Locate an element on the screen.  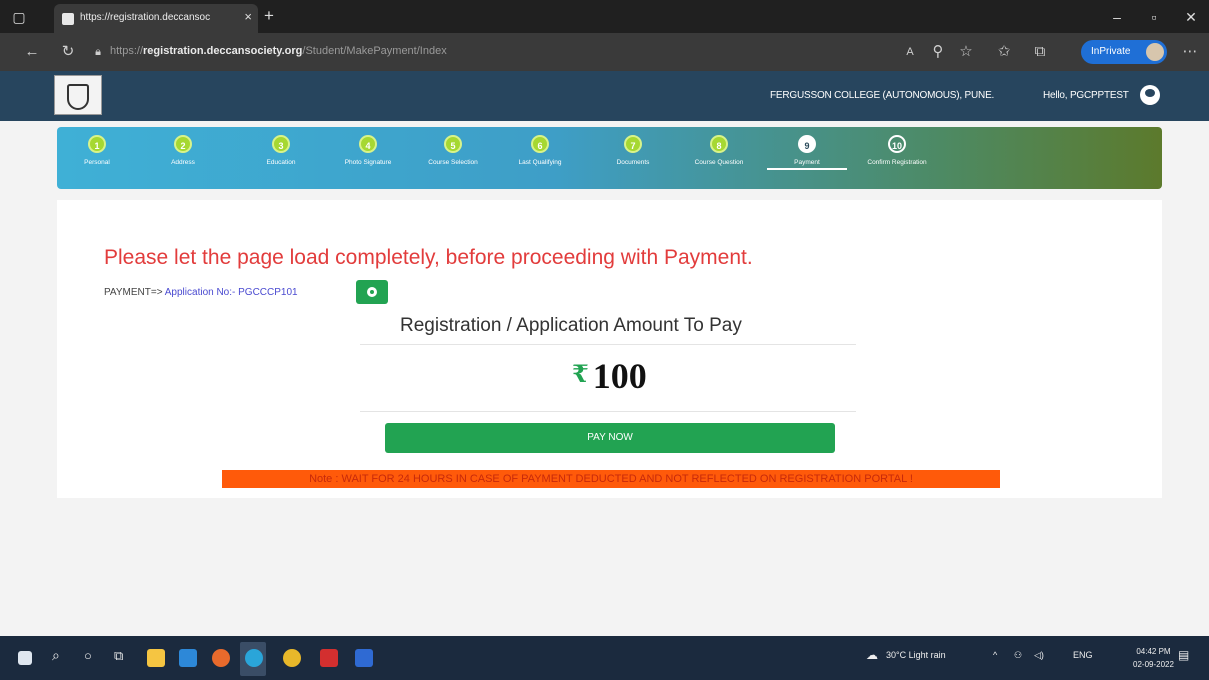
new-tab-button: + is located at coordinates (269, 16).